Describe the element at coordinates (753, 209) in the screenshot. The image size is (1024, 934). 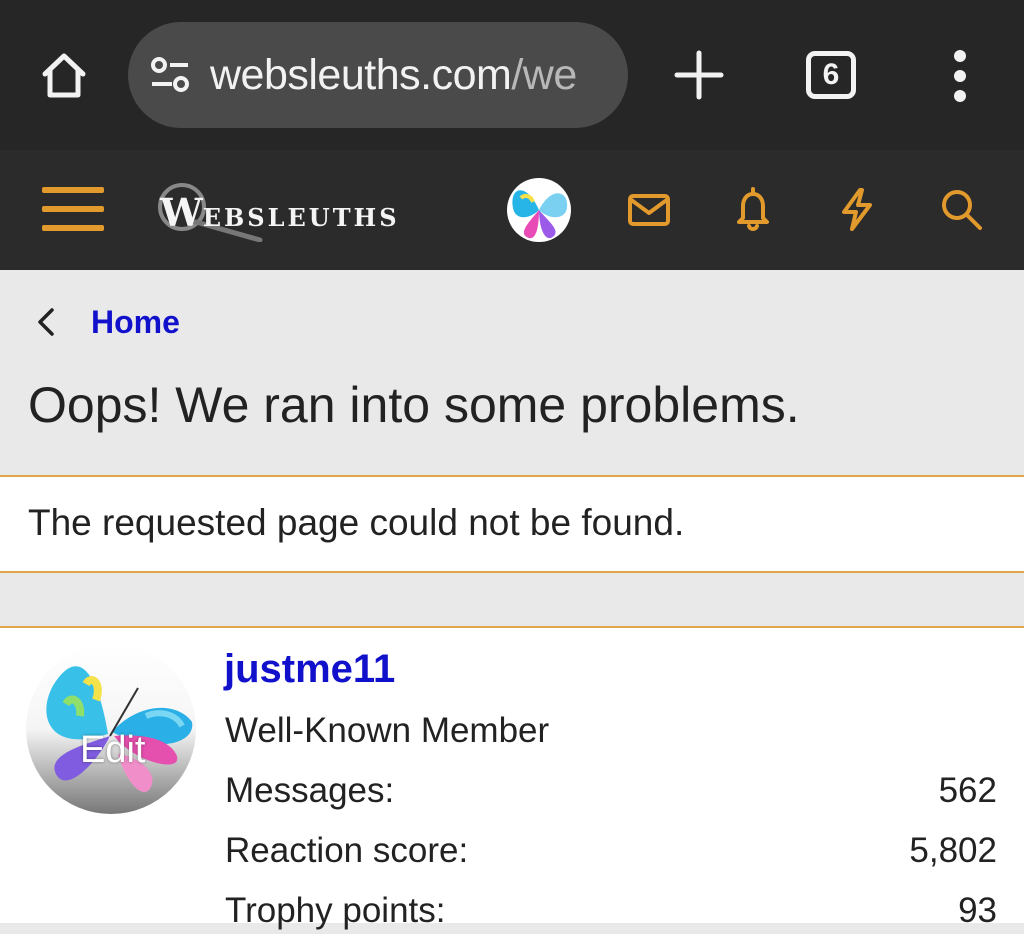
I see `bell-icon` at that location.